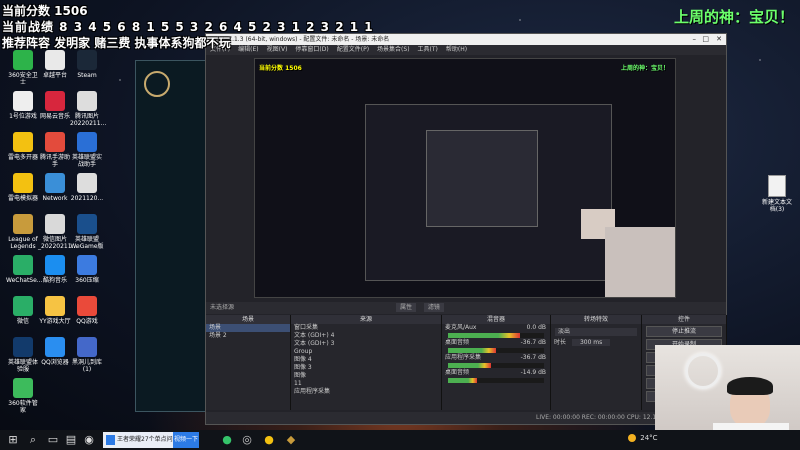 This screenshot has height=450, width=800. What do you see at coordinates (428, 49) in the screenshot?
I see `obs-menu-item: 工具(T)` at bounding box center [428, 49].